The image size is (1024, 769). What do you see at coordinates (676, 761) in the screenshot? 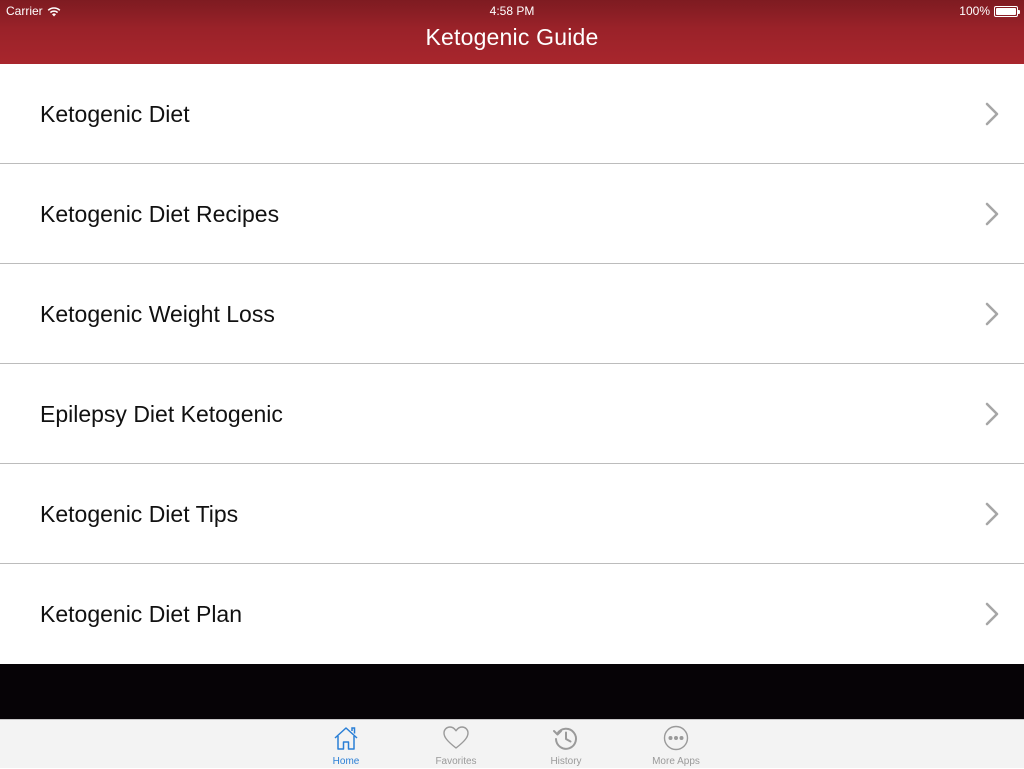
I see `tab-more-apps-label: More Apps` at bounding box center [676, 761].